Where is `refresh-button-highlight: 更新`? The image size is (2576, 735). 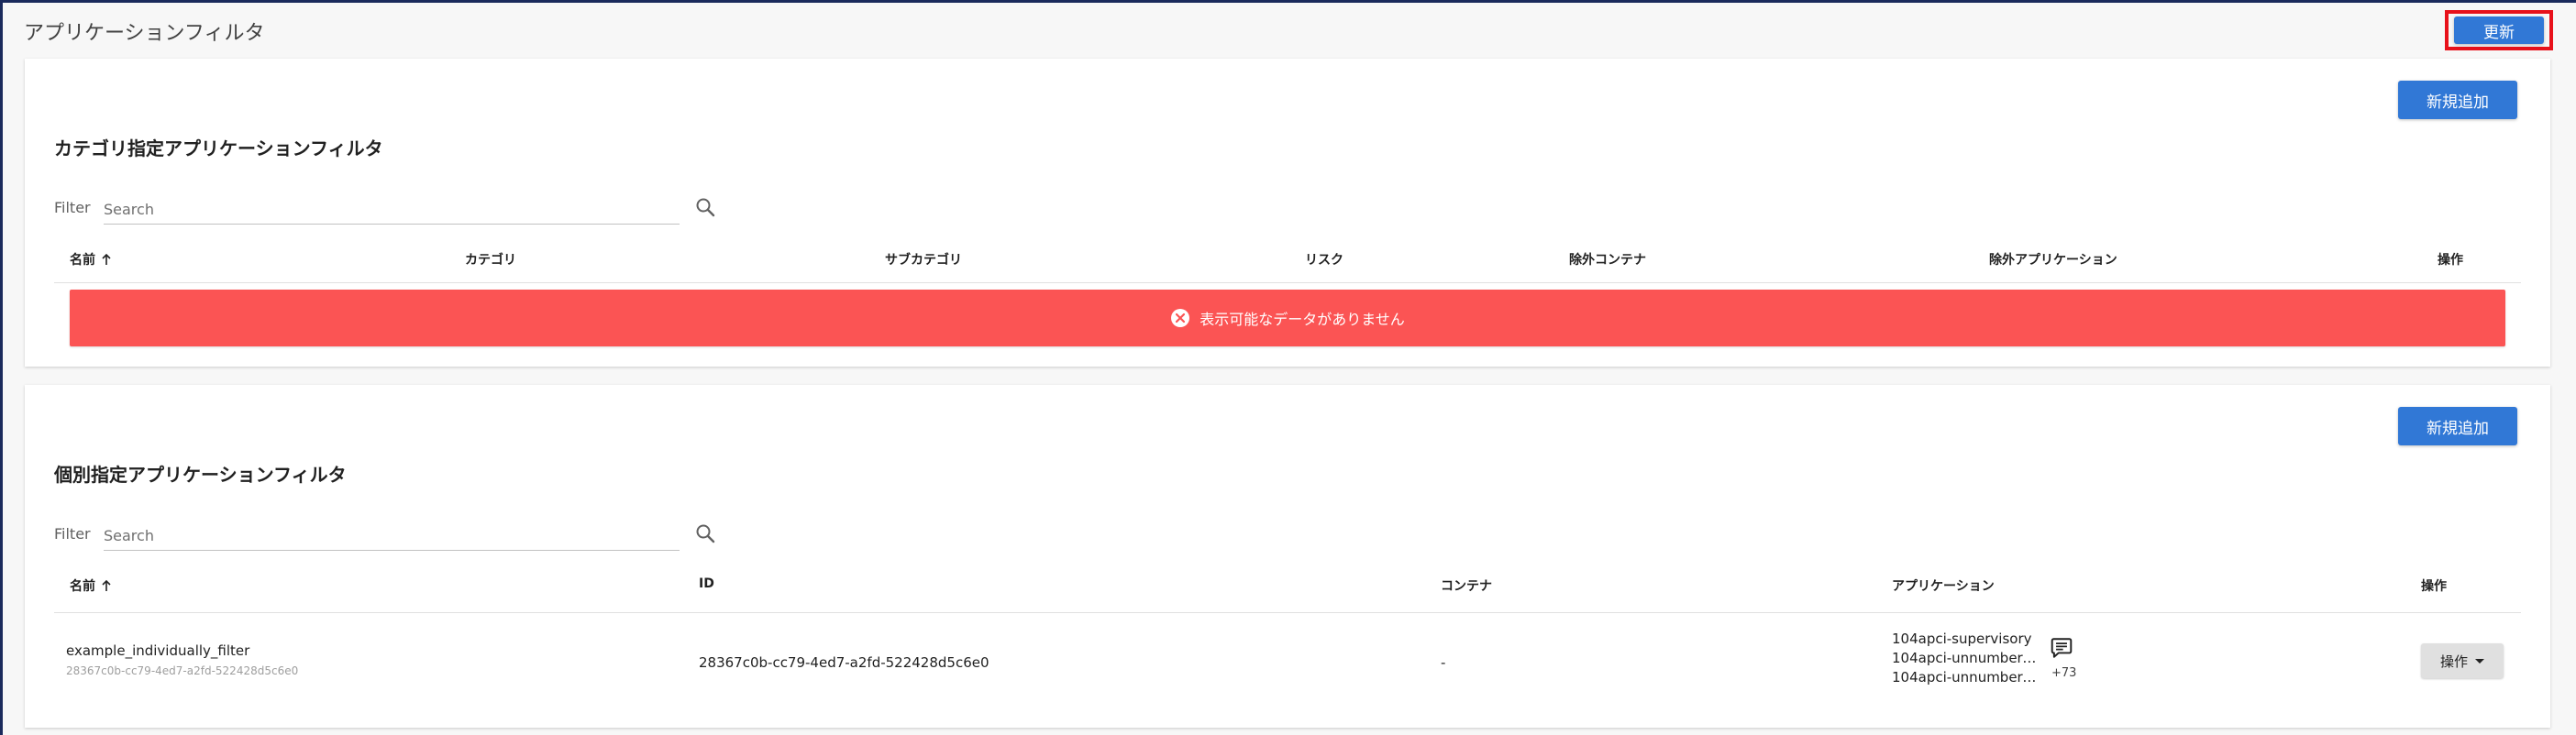
refresh-button-highlight: 更新 is located at coordinates (2499, 30).